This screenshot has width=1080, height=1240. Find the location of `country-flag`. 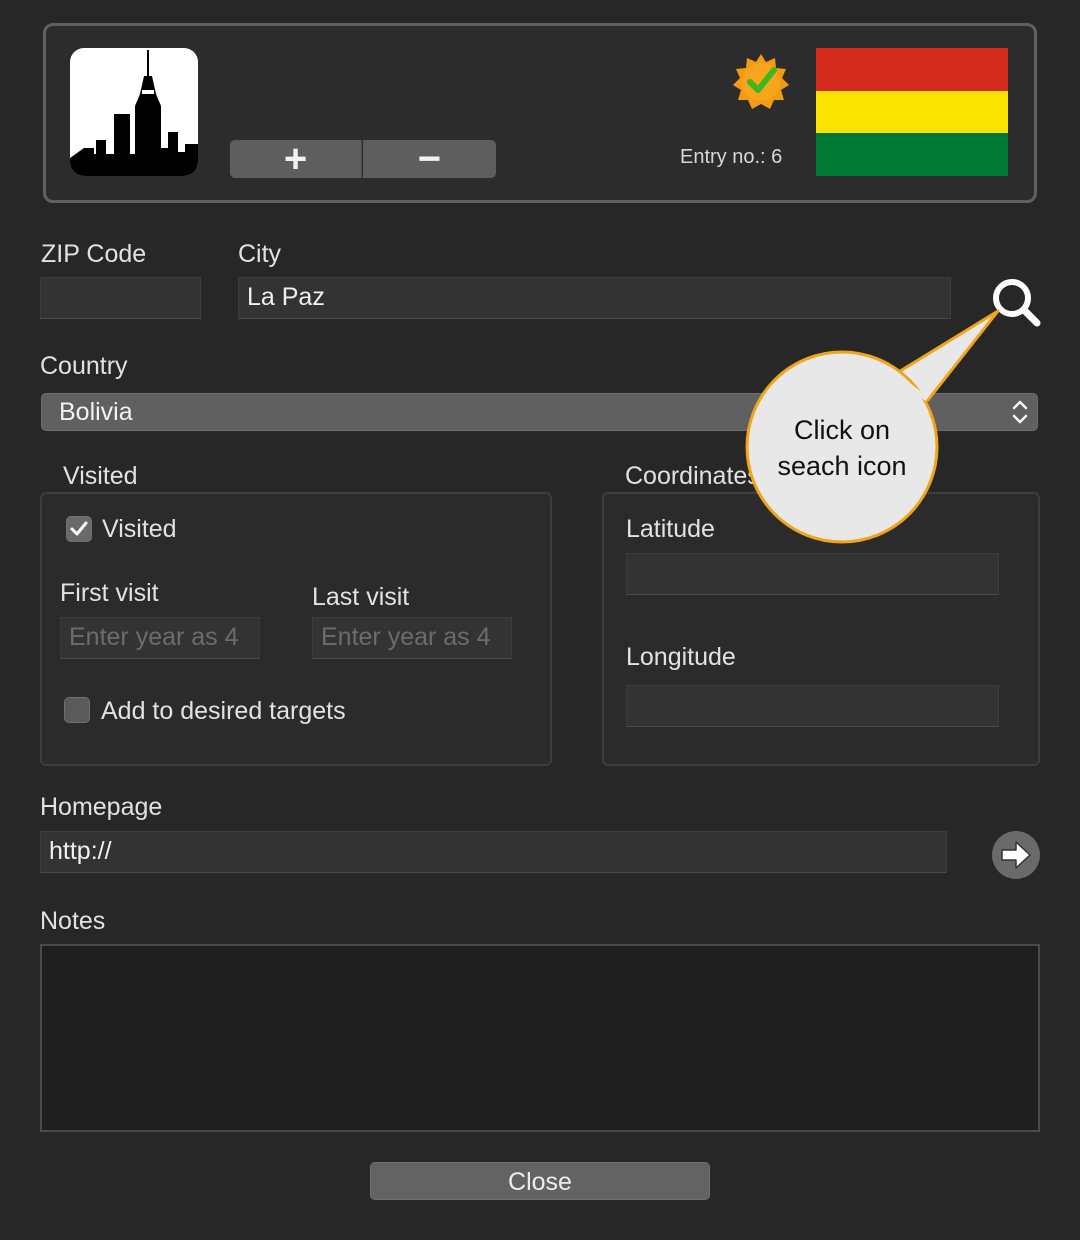

country-flag is located at coordinates (912, 112).